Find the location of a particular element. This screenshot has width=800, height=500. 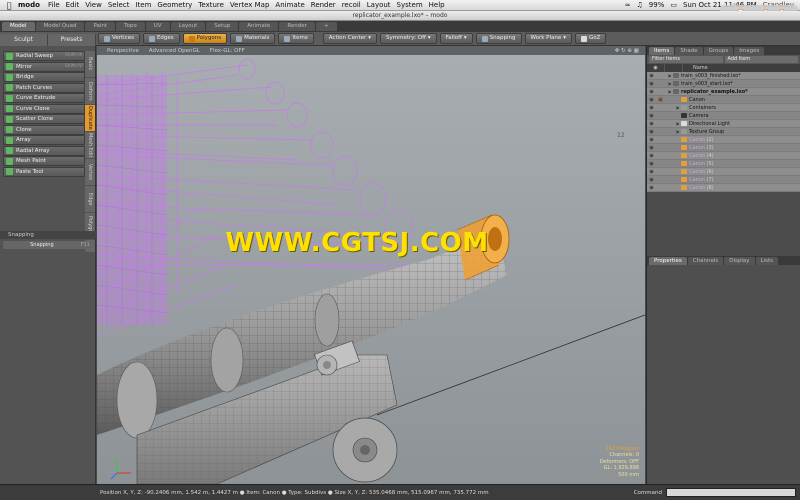

menu-edit: Edit is located at coordinates (76, 5).